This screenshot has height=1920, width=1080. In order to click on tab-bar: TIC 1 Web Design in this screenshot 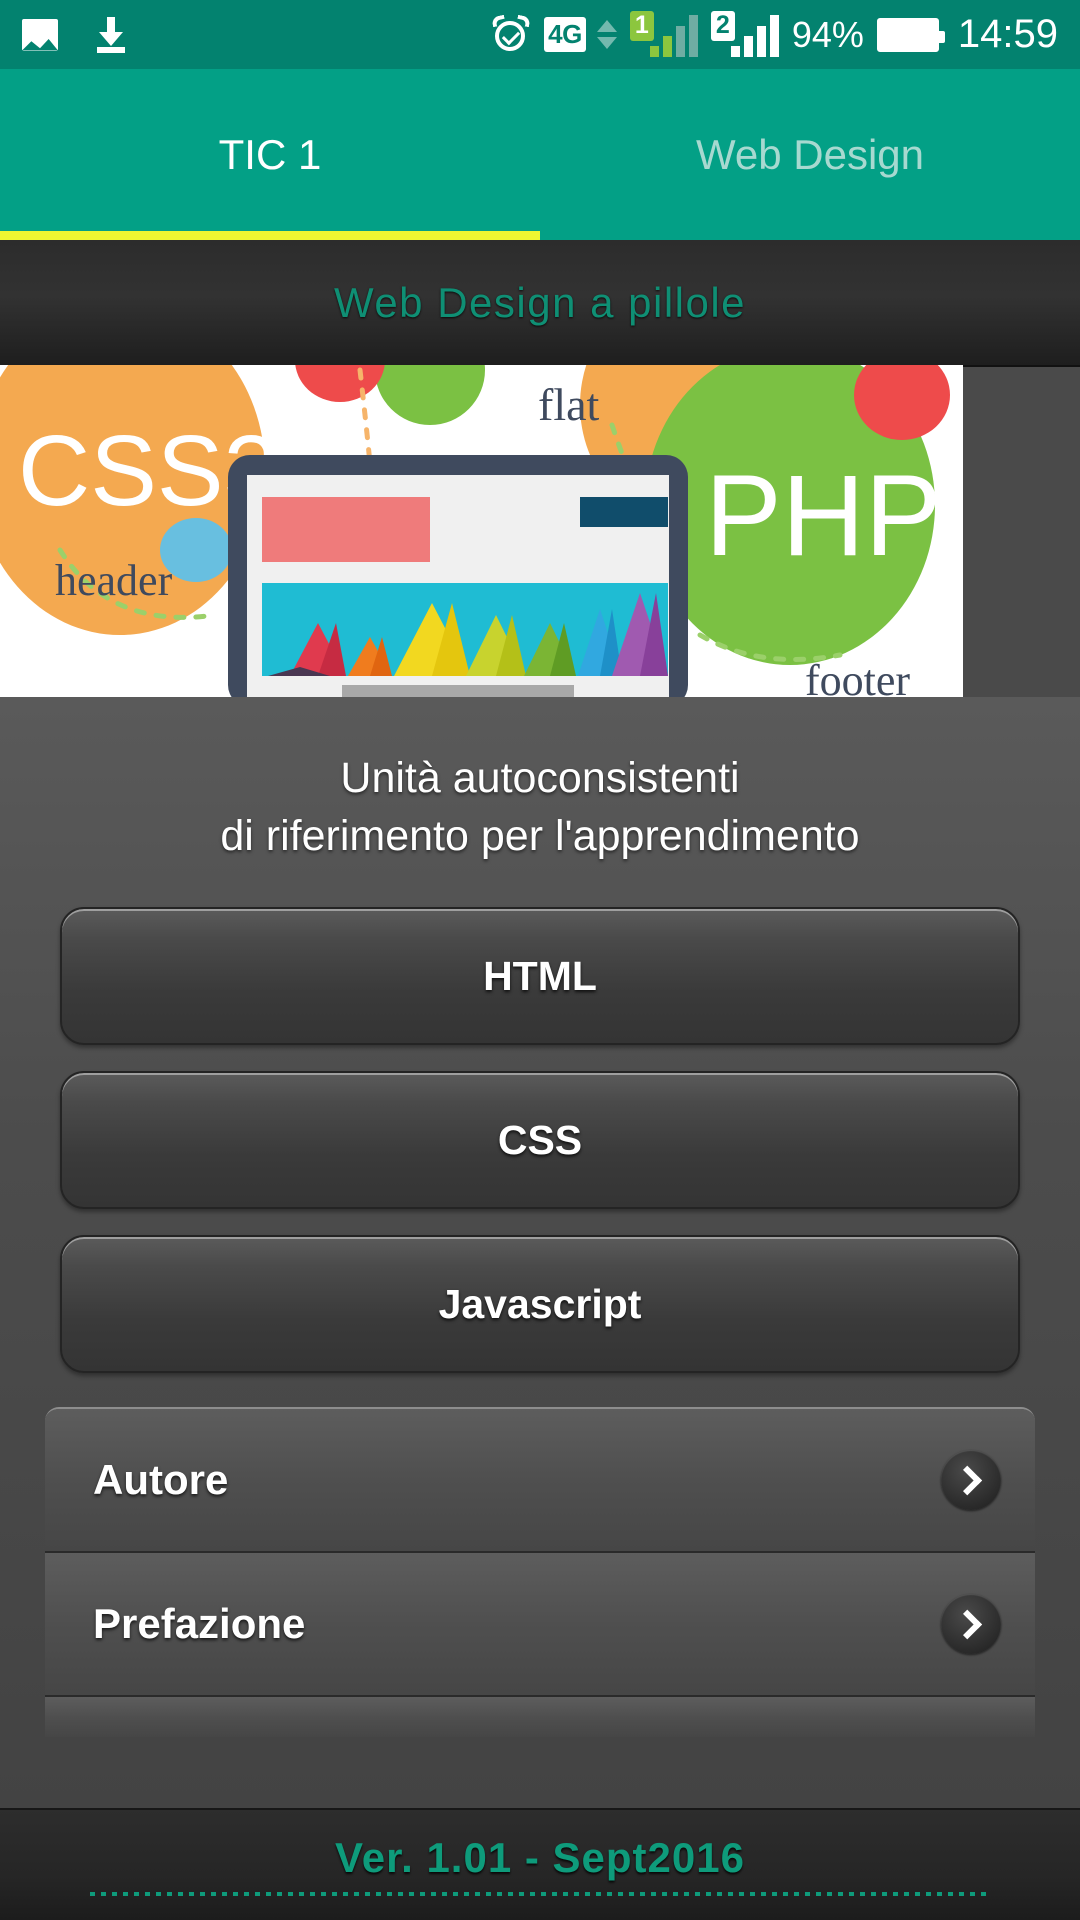, I will do `click(540, 154)`.